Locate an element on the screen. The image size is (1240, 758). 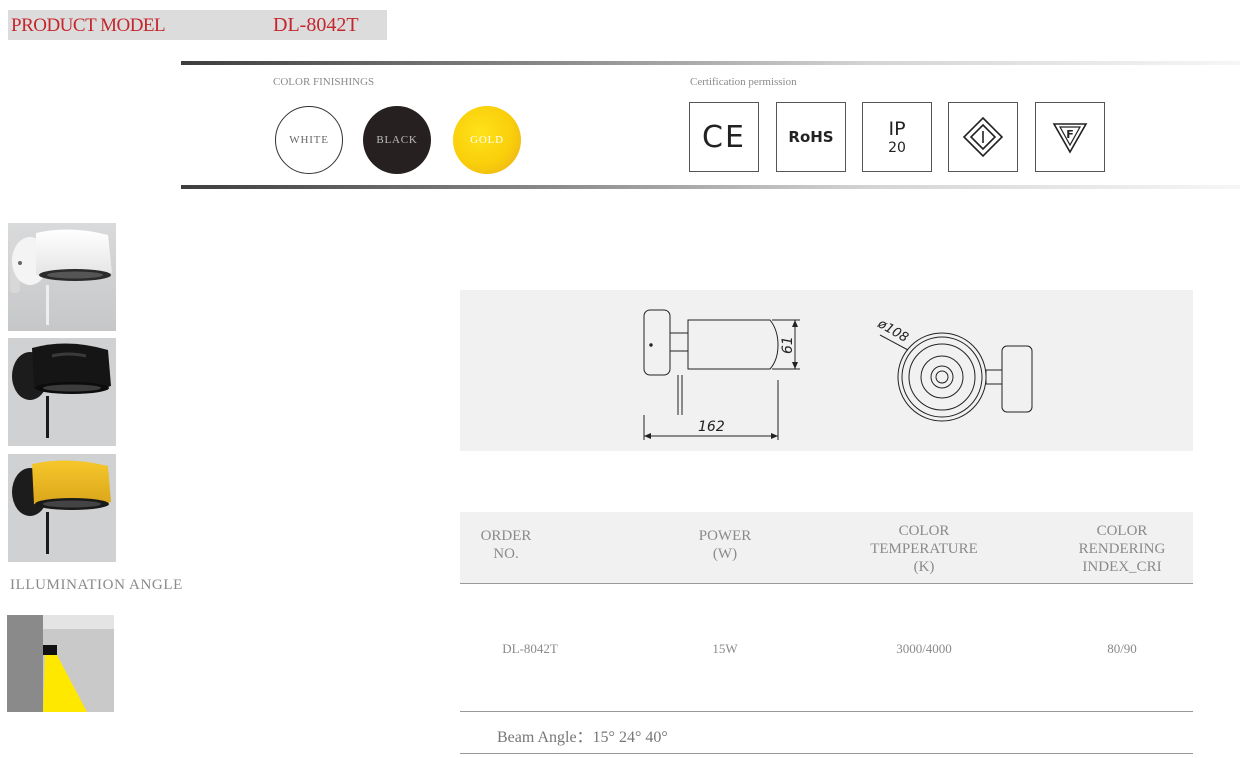
swatch-white-label: WHITE is located at coordinates (309, 140).